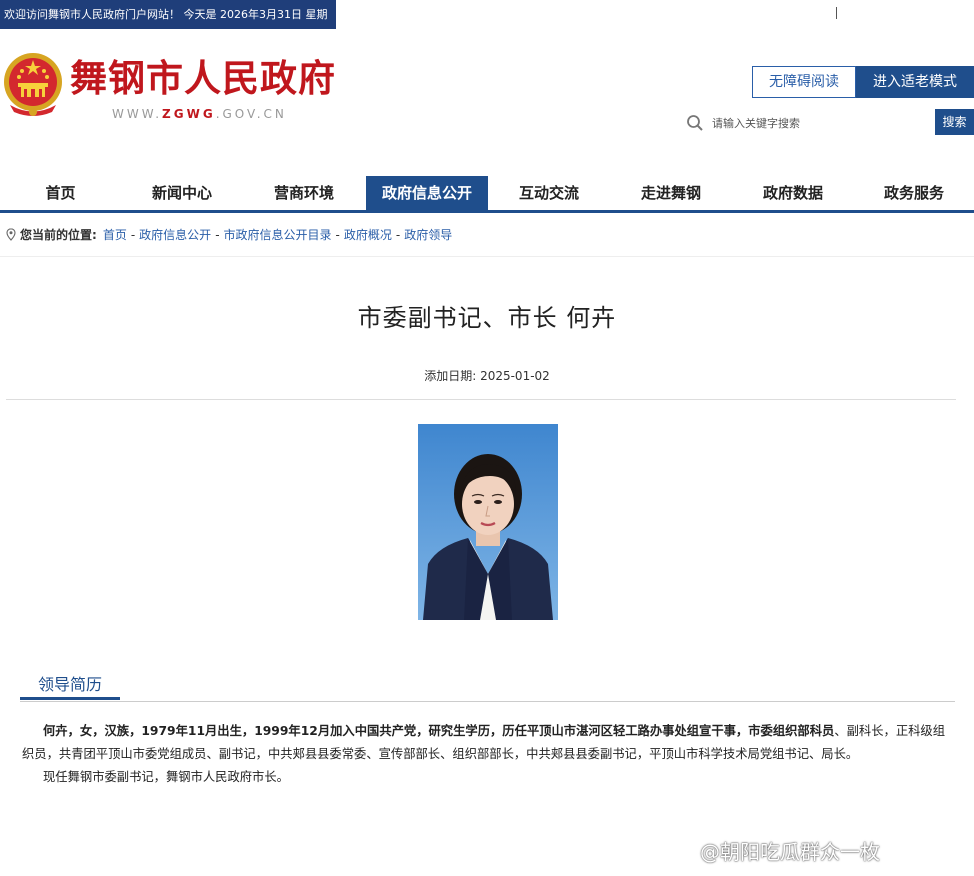  Describe the element at coordinates (251, 114) in the screenshot. I see `site-url-suffix: .GOV.CN` at that location.